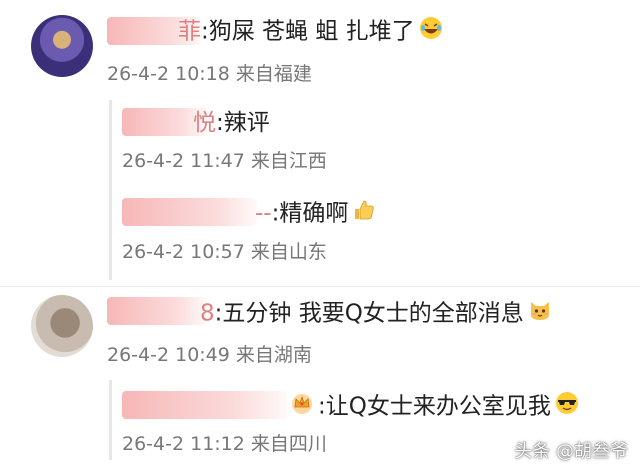 Image resolution: width=640 pixels, height=471 pixels. I want to click on comment-text: 菲:狗屎 苍蝇 蛆 扎堆了, so click(310, 32).